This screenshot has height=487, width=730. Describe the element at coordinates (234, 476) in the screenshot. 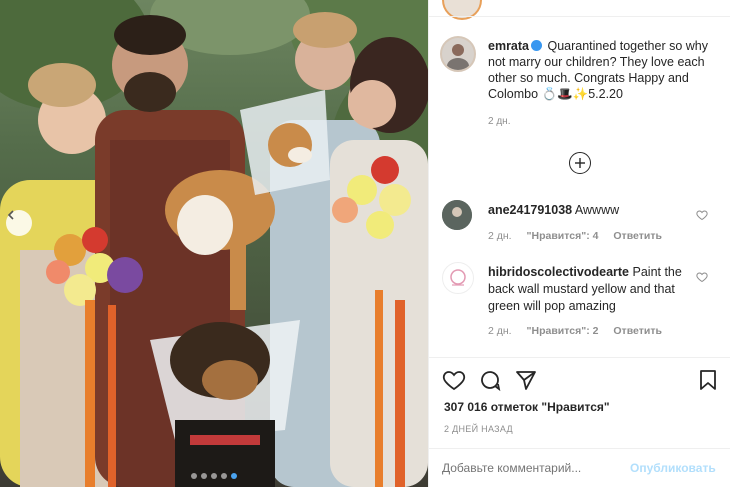

I see `carousel-dot-active` at that location.